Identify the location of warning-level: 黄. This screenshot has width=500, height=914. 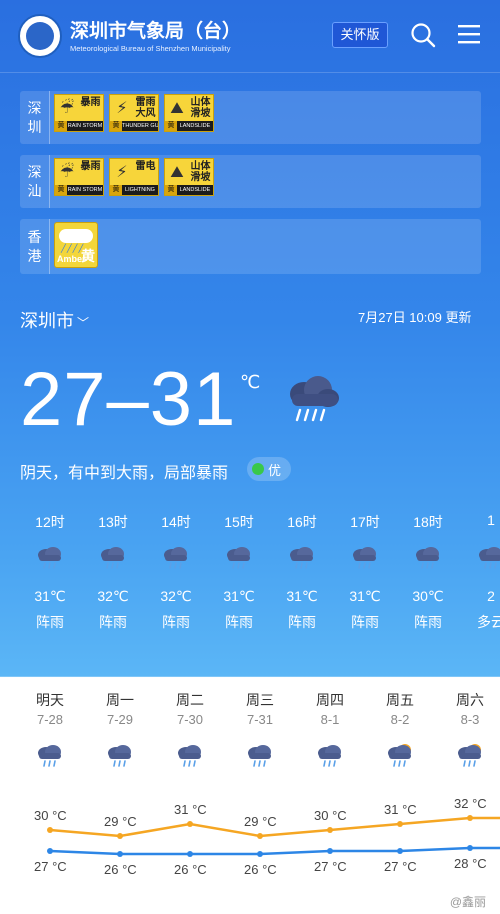
(116, 126).